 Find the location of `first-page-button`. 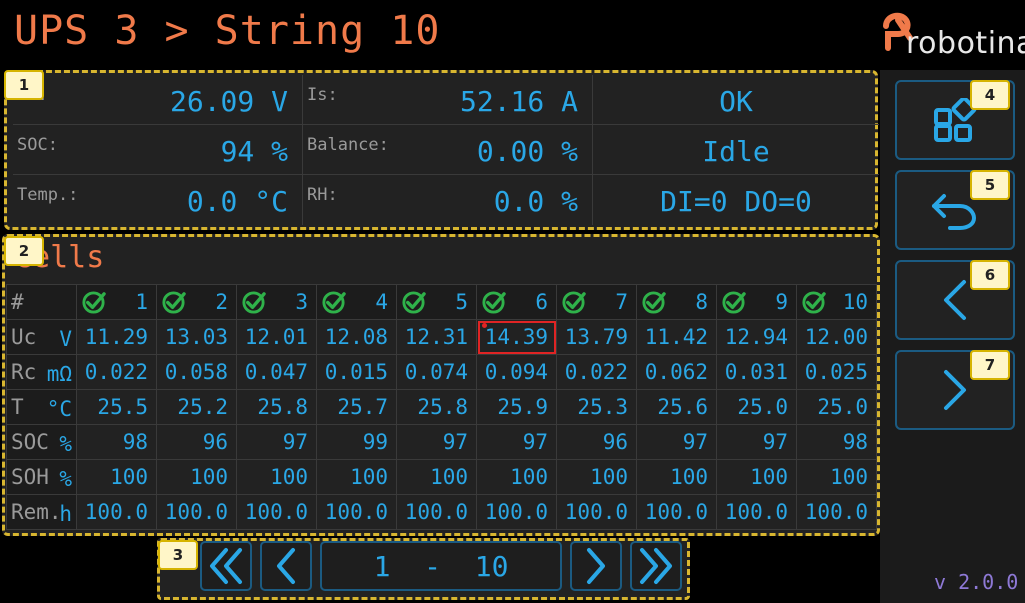

first-page-button is located at coordinates (226, 566).